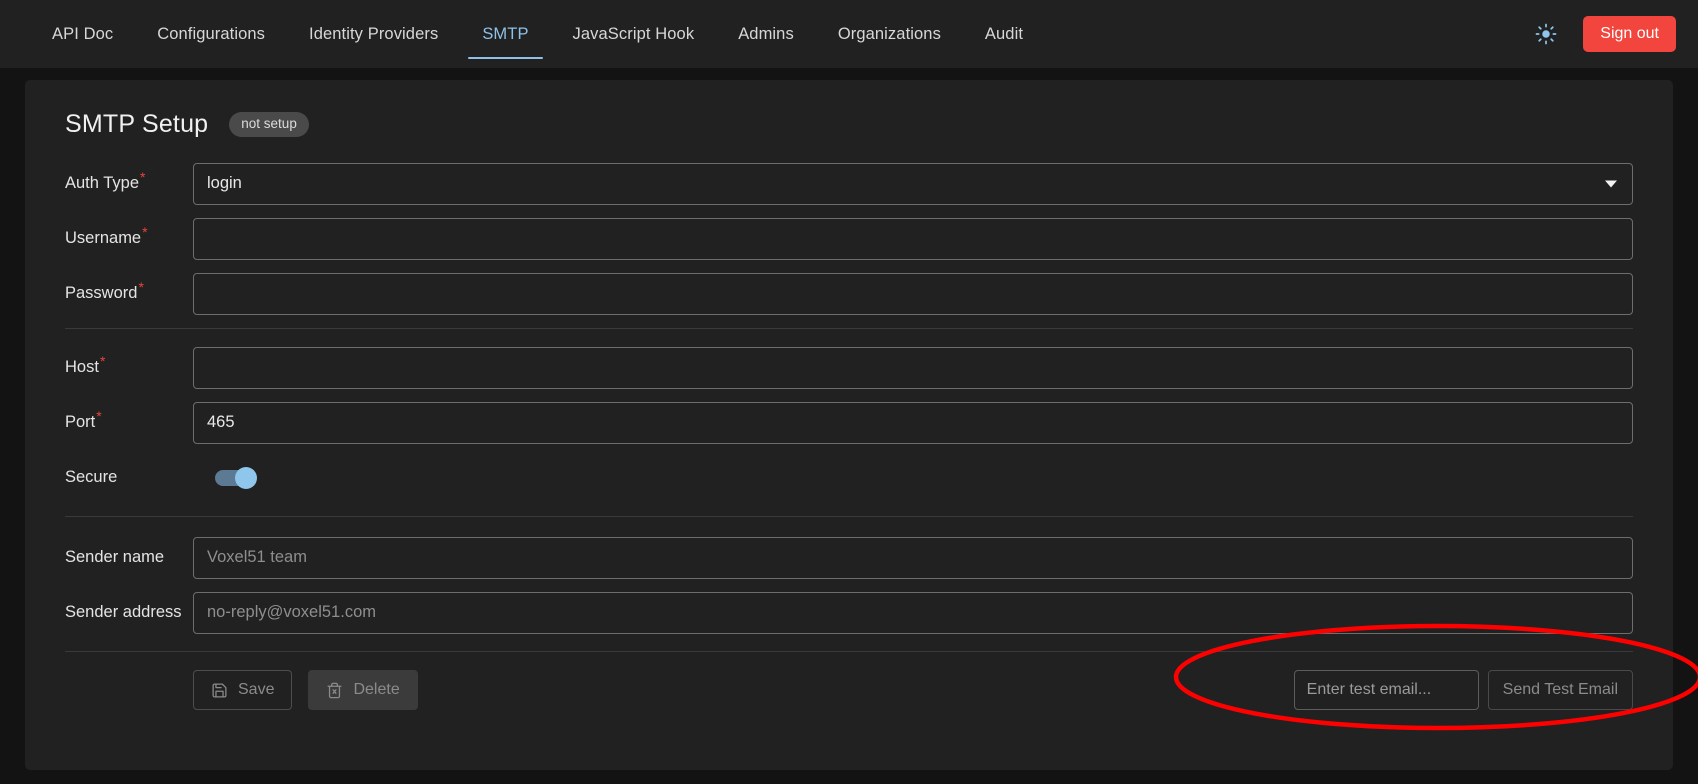 Image resolution: width=1698 pixels, height=784 pixels. I want to click on form-row-secure: Secure, so click(849, 477).